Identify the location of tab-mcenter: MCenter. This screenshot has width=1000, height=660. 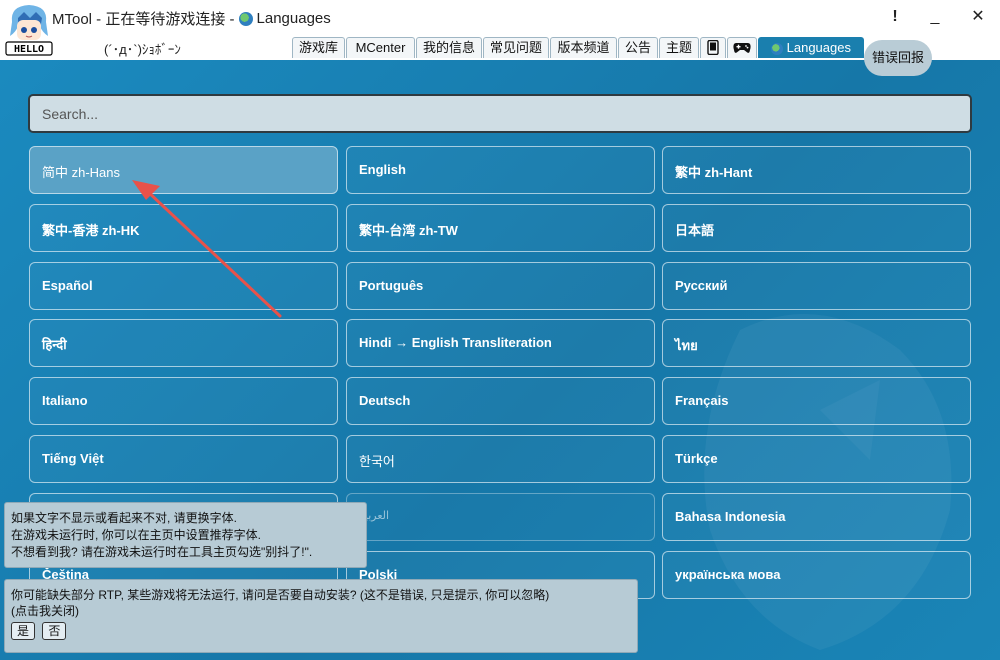
(380, 47).